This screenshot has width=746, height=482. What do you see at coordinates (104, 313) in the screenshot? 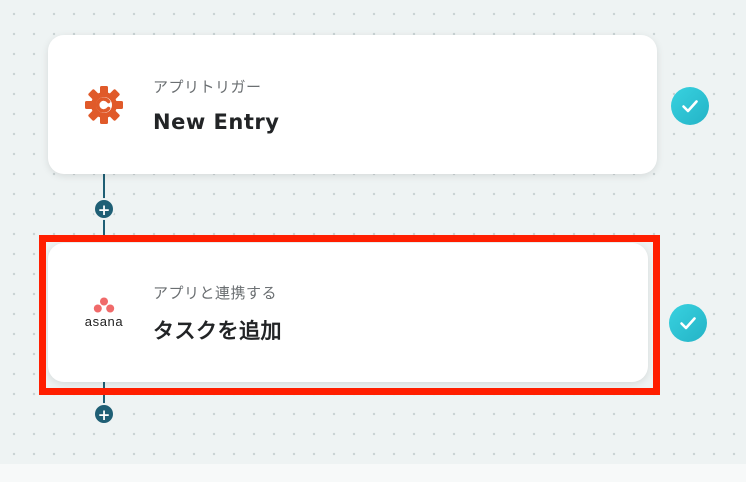
I see `asana-logo-icon: asana` at bounding box center [104, 313].